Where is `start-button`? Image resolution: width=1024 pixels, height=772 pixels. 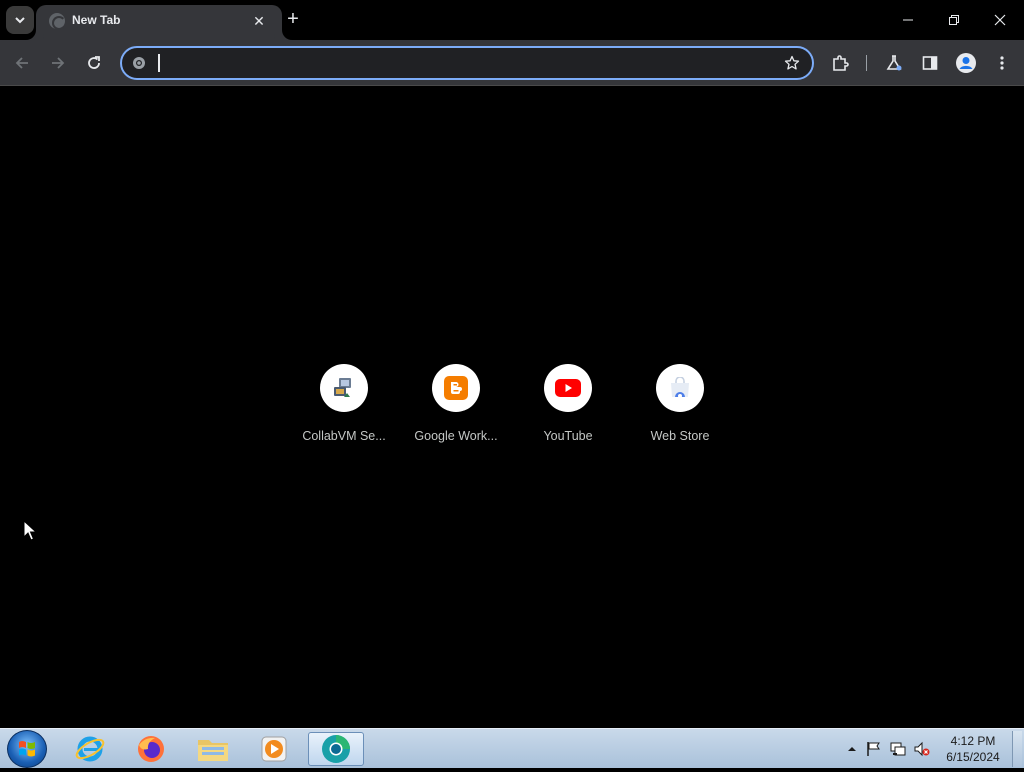
start-button is located at coordinates (27, 749).